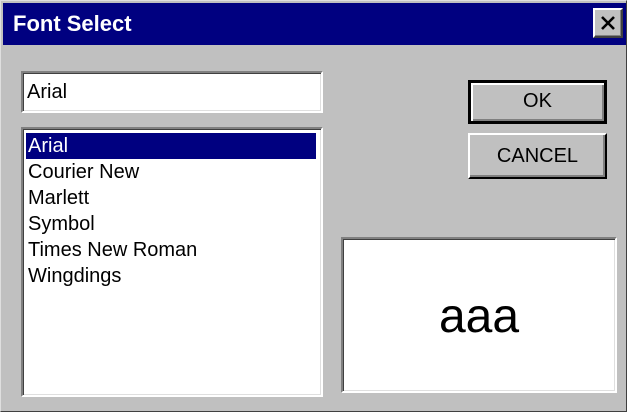 The width and height of the screenshot is (627, 412). I want to click on ok-button: OK, so click(537, 102).